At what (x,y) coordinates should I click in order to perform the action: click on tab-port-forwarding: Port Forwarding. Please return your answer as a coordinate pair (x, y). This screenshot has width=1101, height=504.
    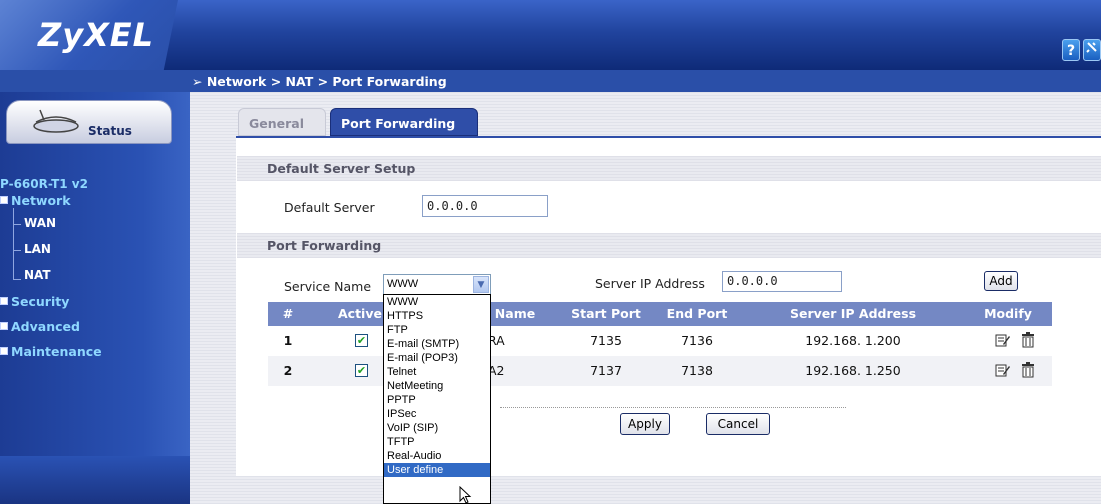
    Looking at the image, I should click on (404, 122).